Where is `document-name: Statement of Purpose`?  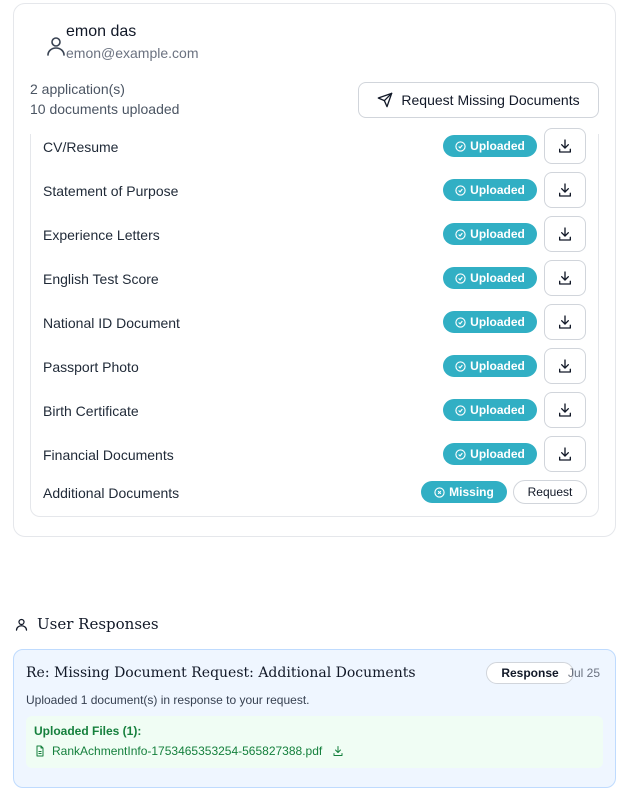 document-name: Statement of Purpose is located at coordinates (111, 191).